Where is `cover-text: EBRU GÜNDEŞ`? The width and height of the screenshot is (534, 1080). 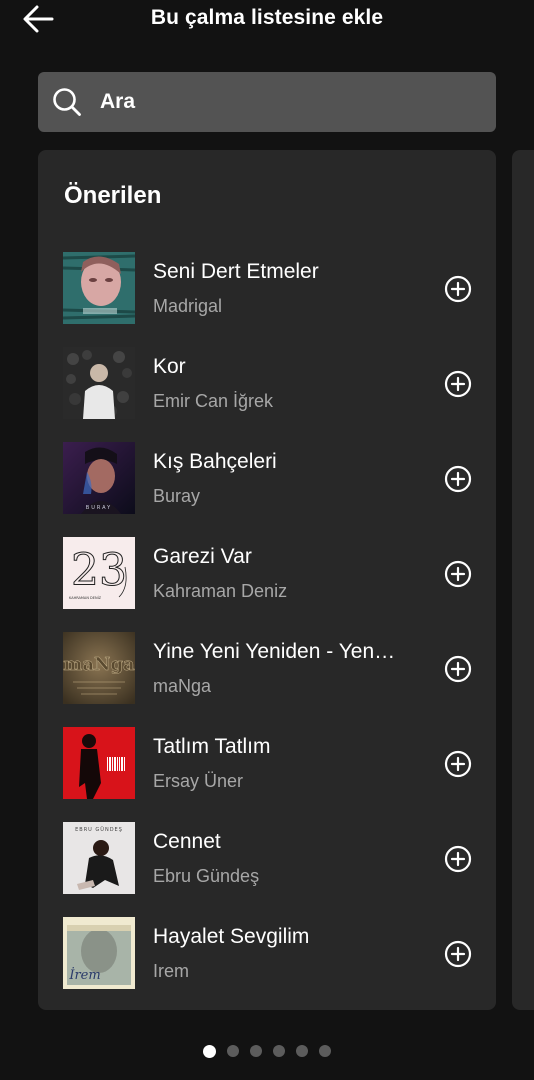 cover-text: EBRU GÜNDEŞ is located at coordinates (99, 829).